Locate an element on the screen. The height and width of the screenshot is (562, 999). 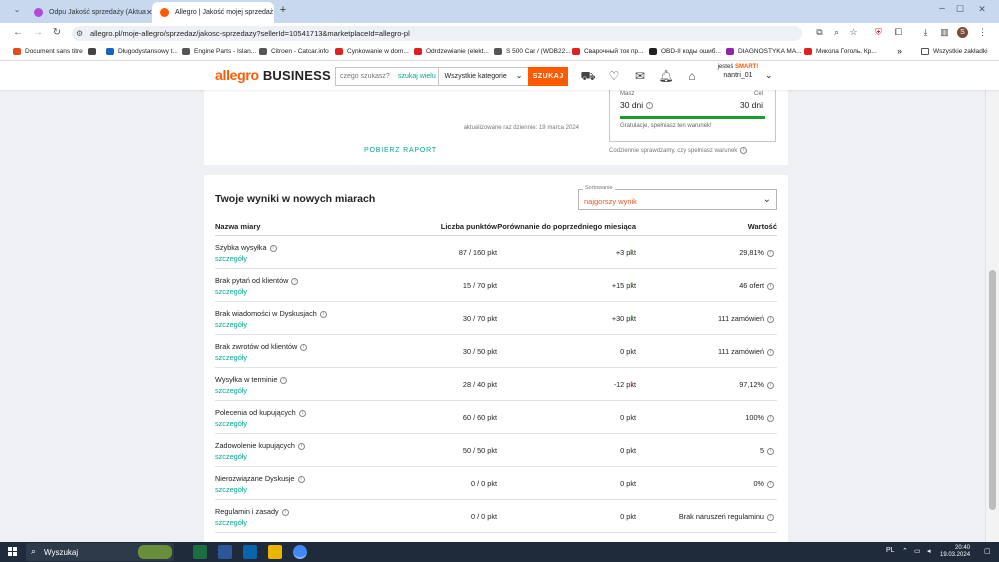
zoom-icon: ⌕ is located at coordinates (836, 32).